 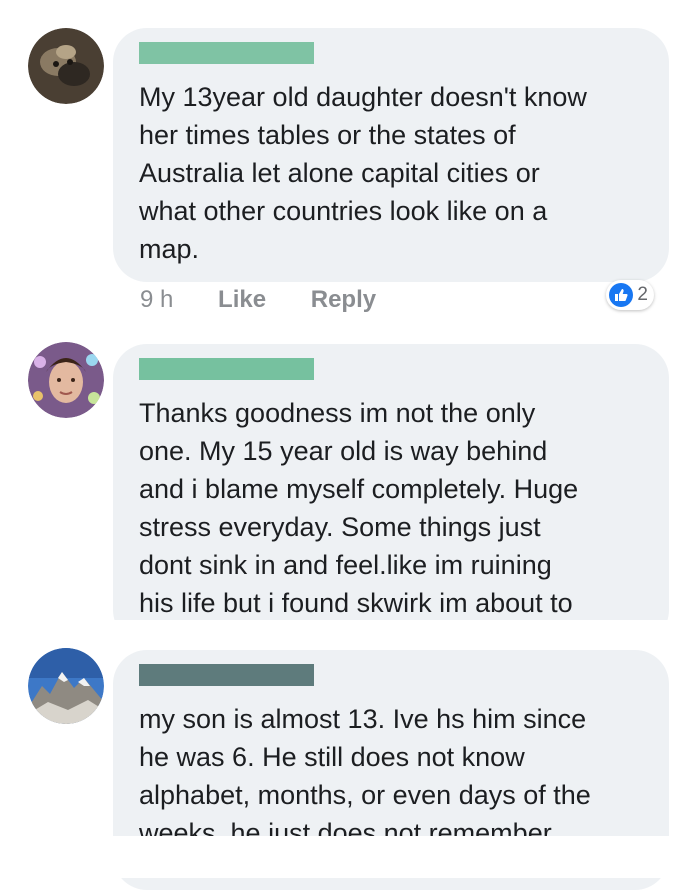 I want to click on cutoff-divider, so click(x=350, y=857).